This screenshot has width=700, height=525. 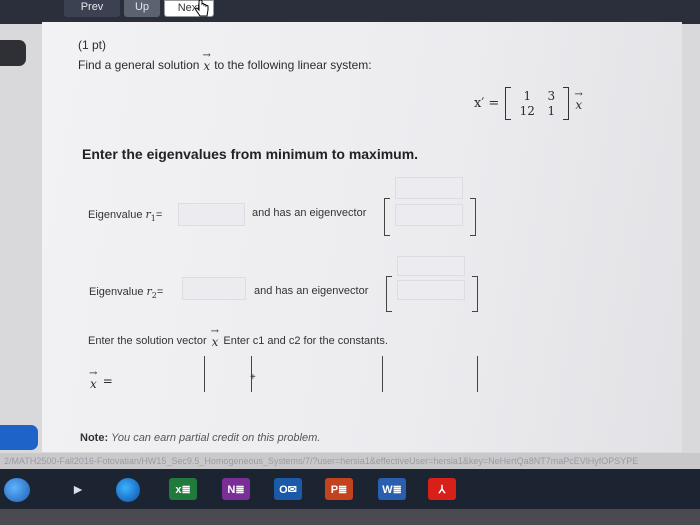 What do you see at coordinates (429, 215) in the screenshot?
I see `eigenvector-1-bottom-input` at bounding box center [429, 215].